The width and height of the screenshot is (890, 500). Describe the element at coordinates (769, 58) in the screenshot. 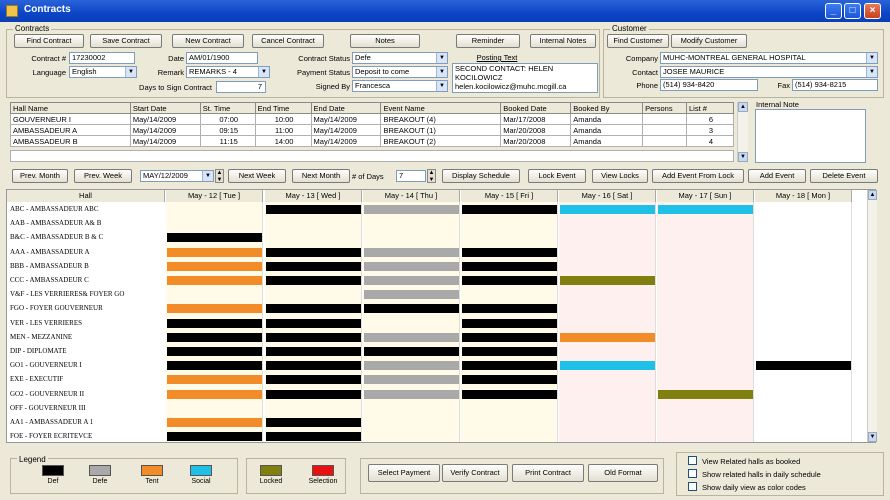

I see `company-select: MUHC-MONTREAL GENERAL HOSPITAL` at that location.